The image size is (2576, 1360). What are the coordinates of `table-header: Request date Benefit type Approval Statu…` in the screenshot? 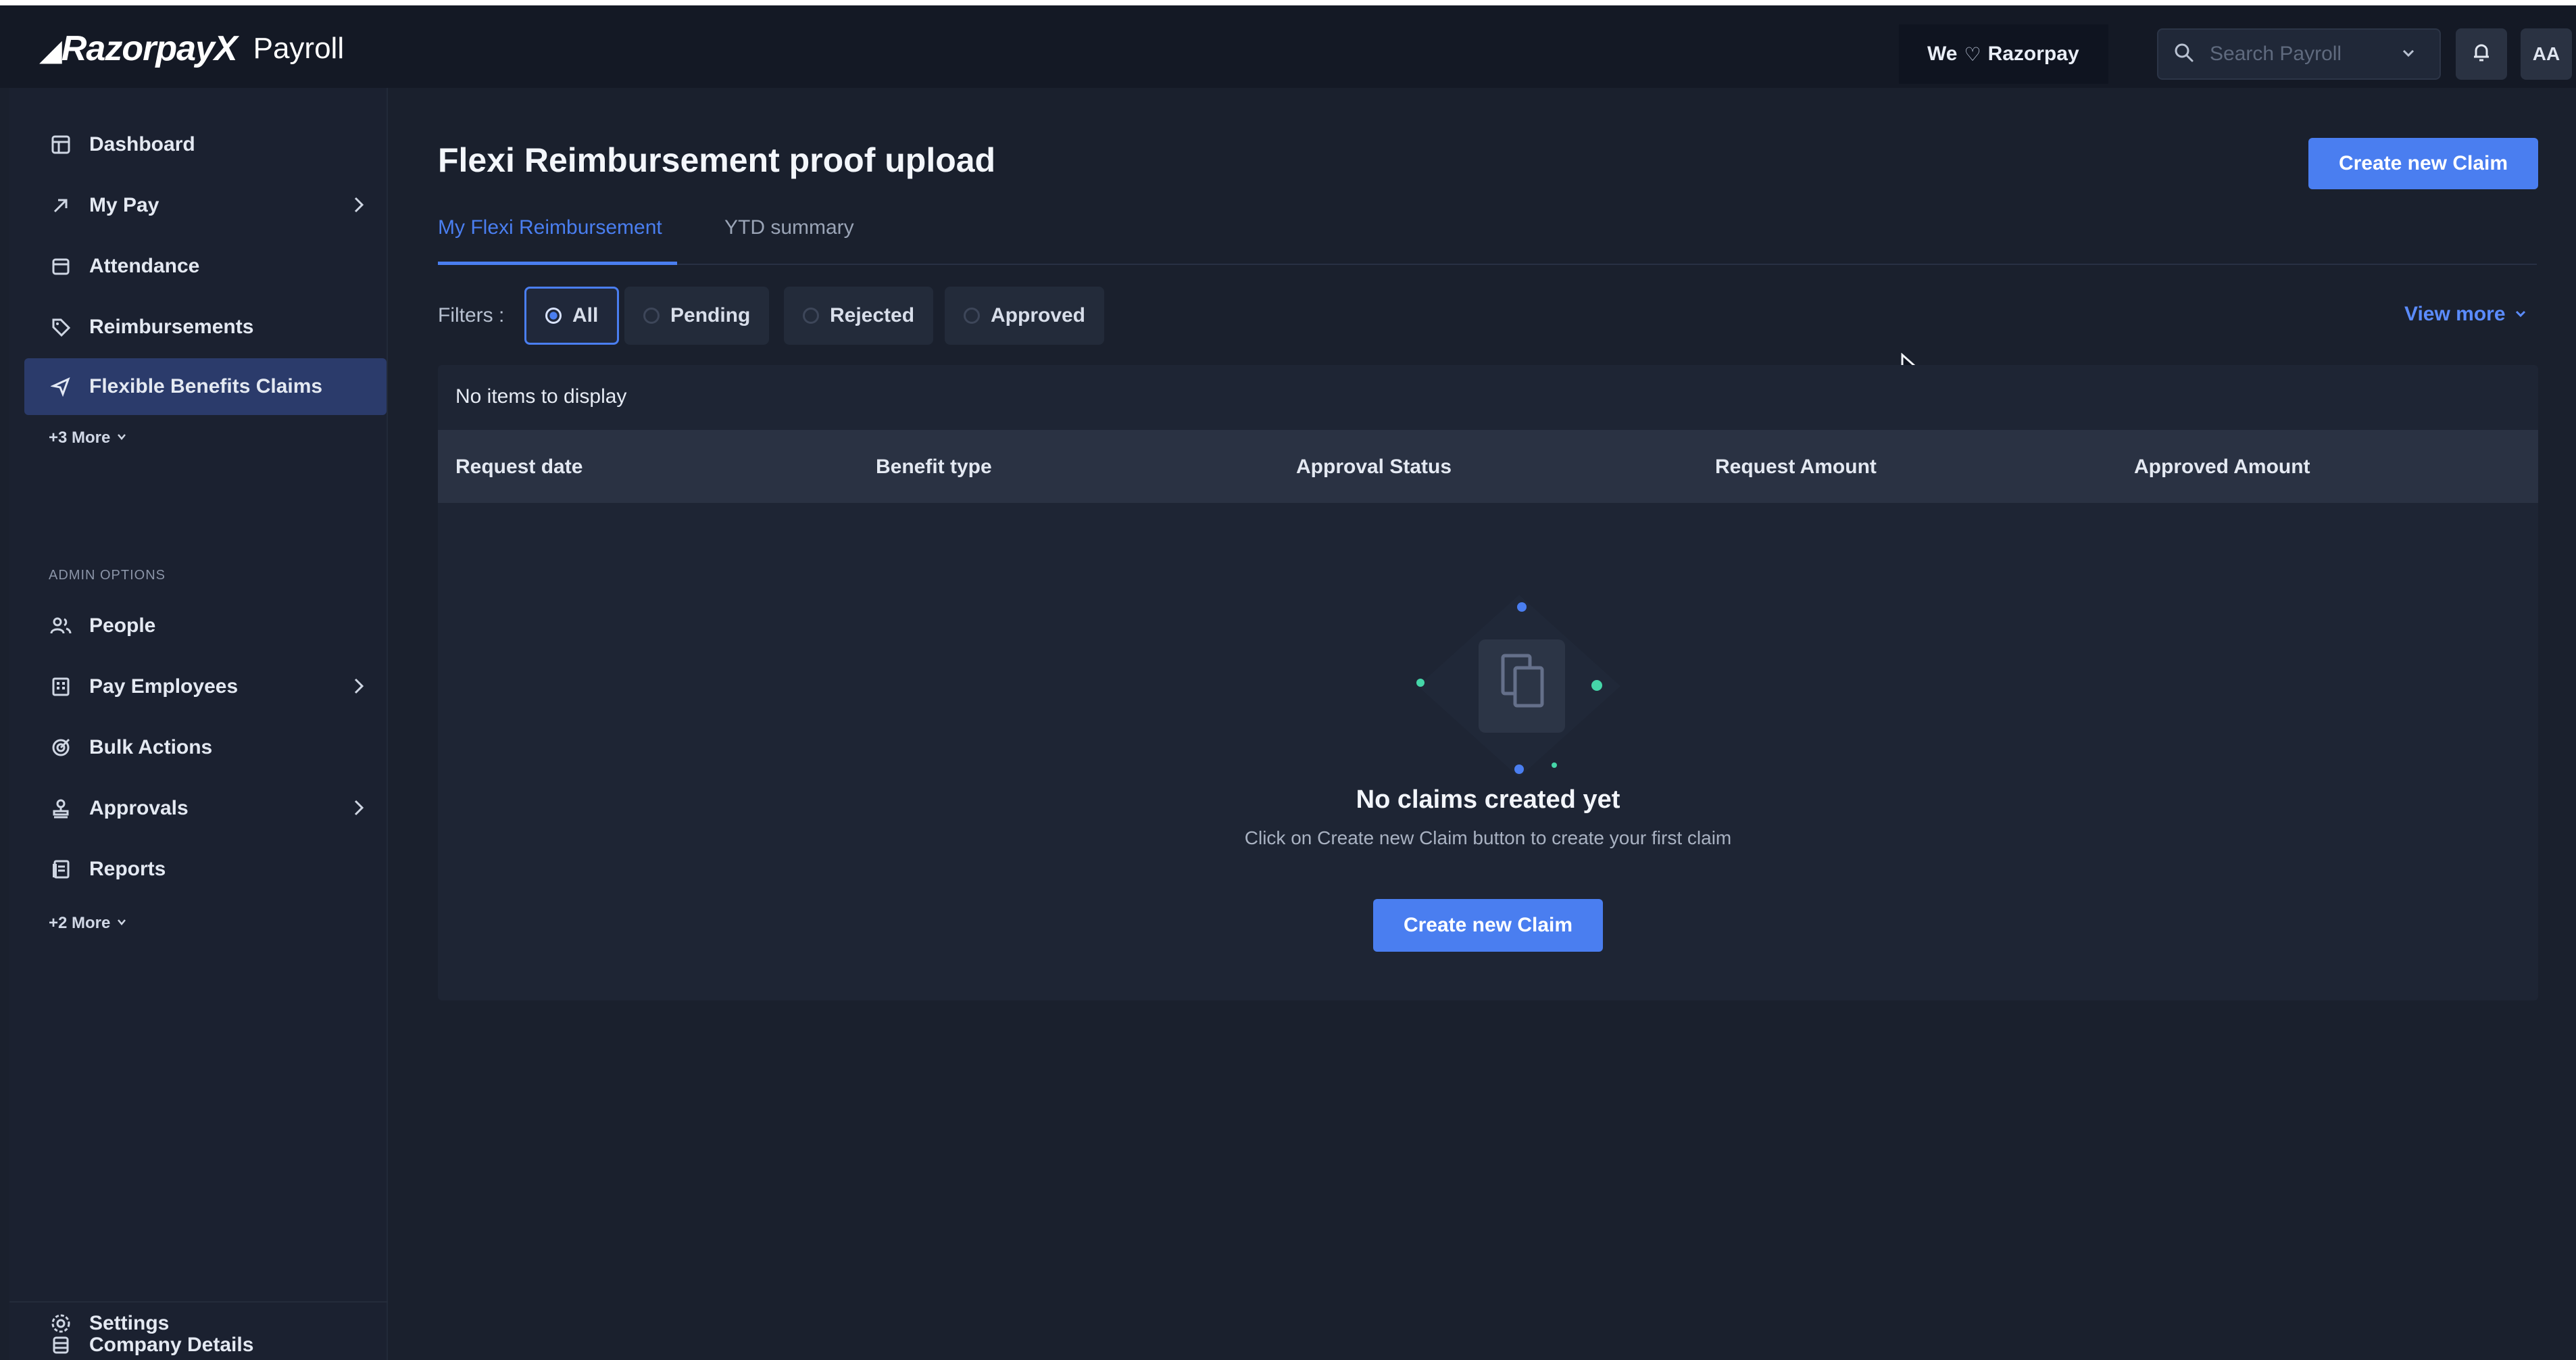 It's located at (1488, 466).